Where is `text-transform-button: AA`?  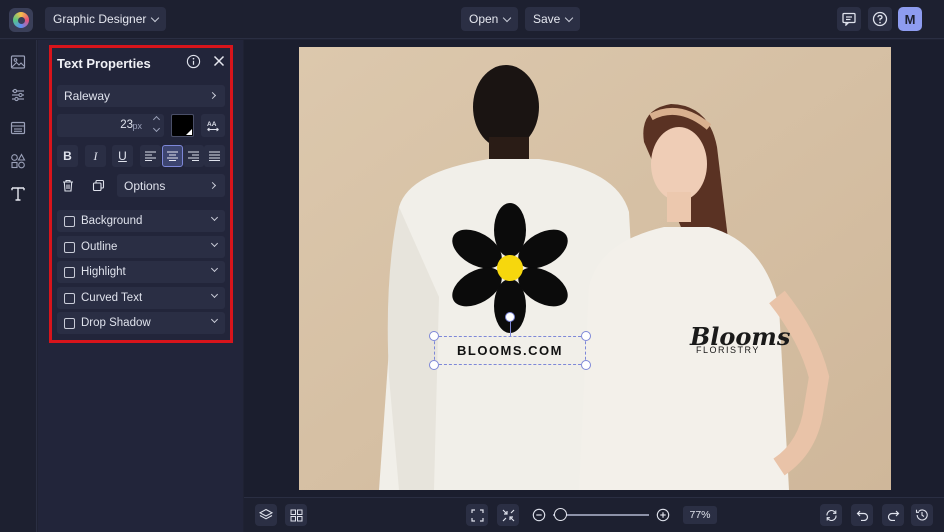 text-transform-button: AA is located at coordinates (213, 125).